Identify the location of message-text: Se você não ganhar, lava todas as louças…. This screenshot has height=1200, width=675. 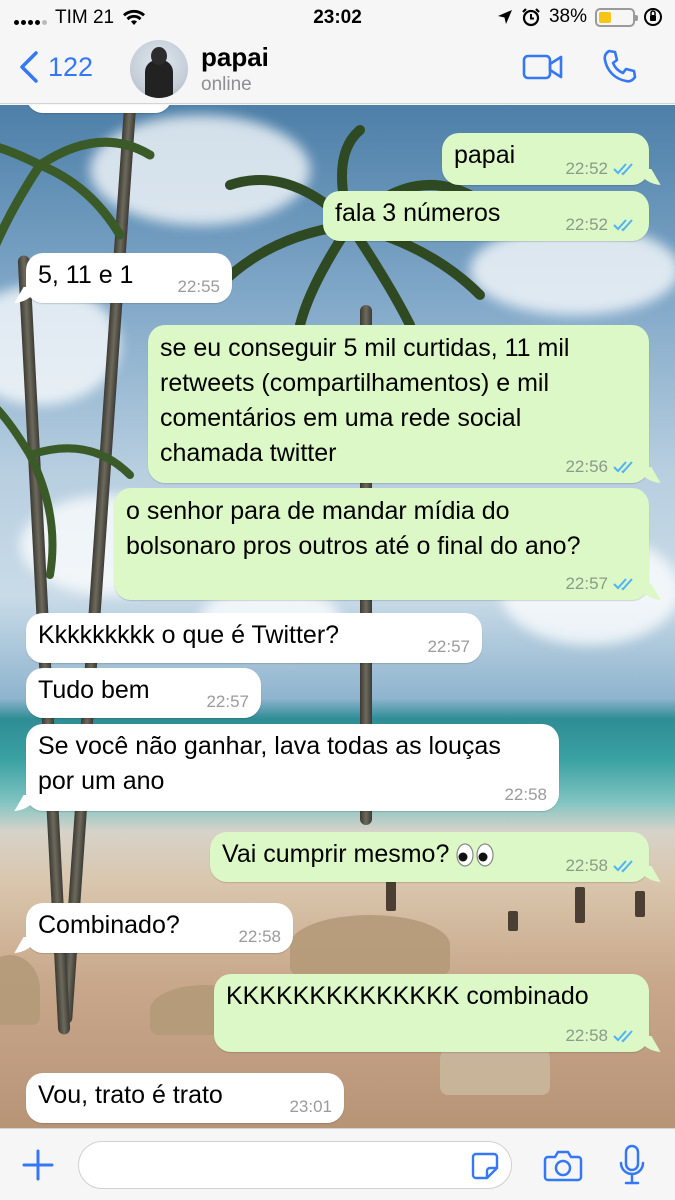
(269, 763).